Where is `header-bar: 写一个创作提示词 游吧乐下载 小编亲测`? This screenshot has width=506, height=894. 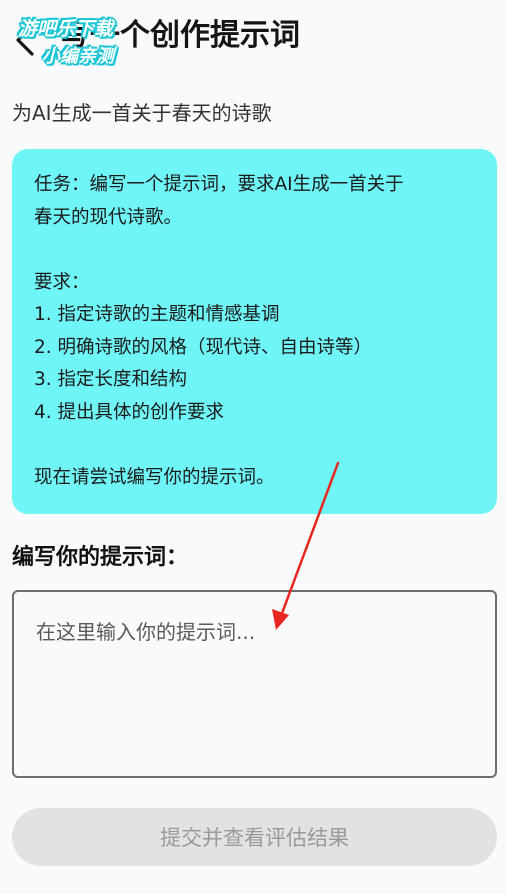
header-bar: 写一个创作提示词 游吧乐下载 小编亲测 is located at coordinates (253, 40).